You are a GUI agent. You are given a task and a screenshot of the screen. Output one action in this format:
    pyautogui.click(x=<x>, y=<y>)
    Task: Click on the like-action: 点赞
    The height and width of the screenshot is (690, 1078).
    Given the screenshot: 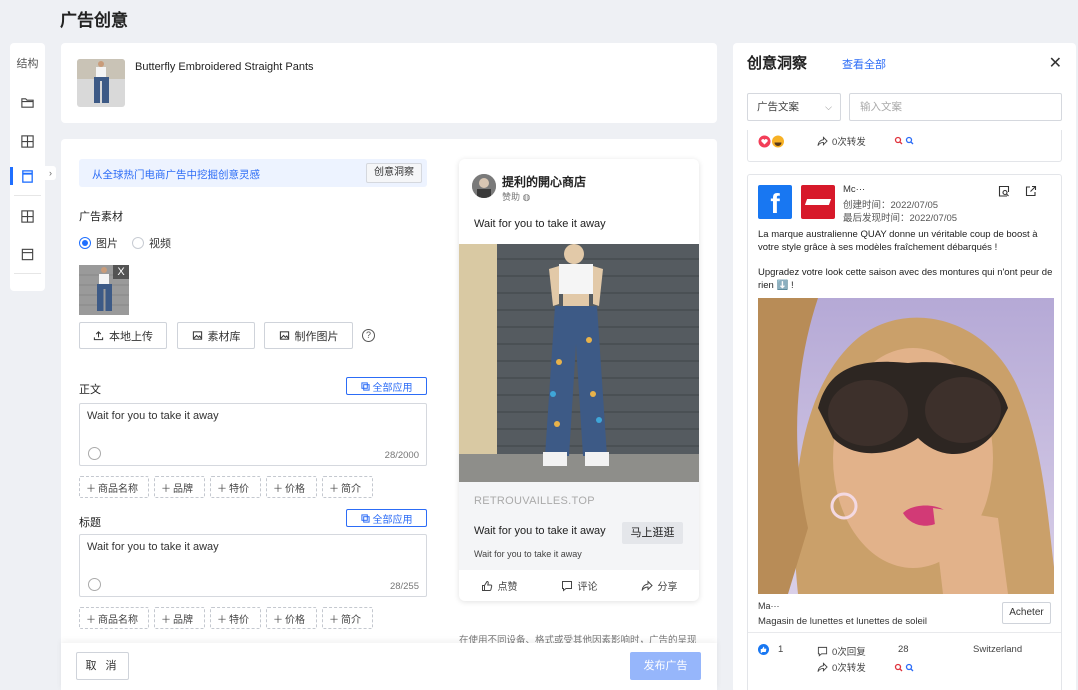 What is the action you would take?
    pyautogui.click(x=499, y=585)
    